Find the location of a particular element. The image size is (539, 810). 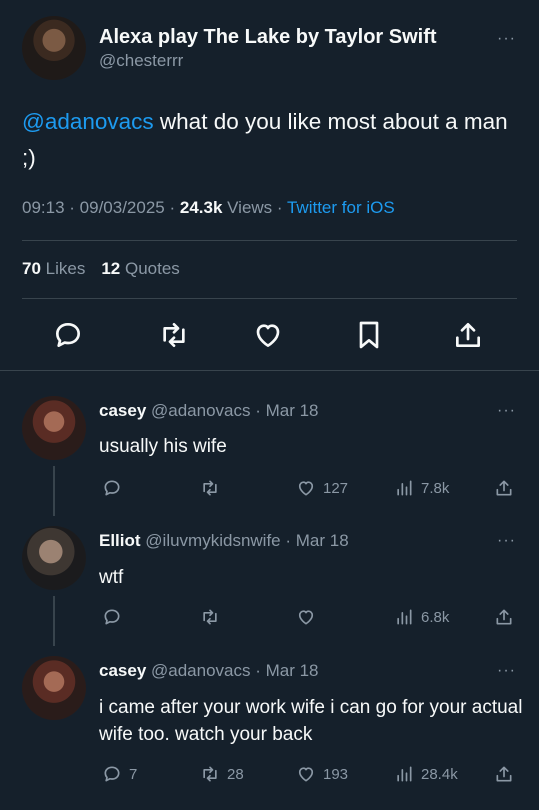

views-count: 24.3k is located at coordinates (201, 207).